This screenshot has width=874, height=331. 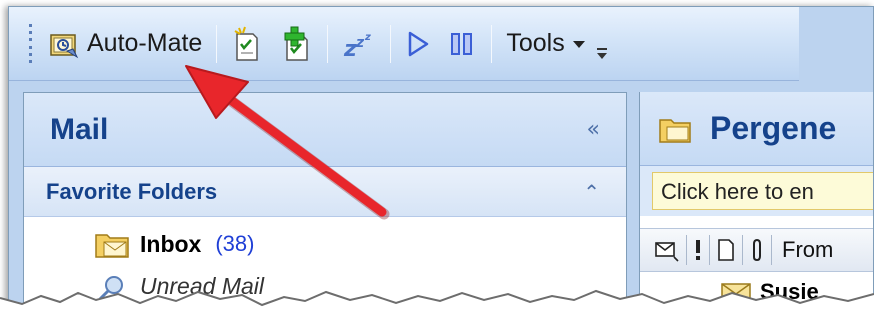 What do you see at coordinates (110, 288) in the screenshot?
I see `search-folder-icon` at bounding box center [110, 288].